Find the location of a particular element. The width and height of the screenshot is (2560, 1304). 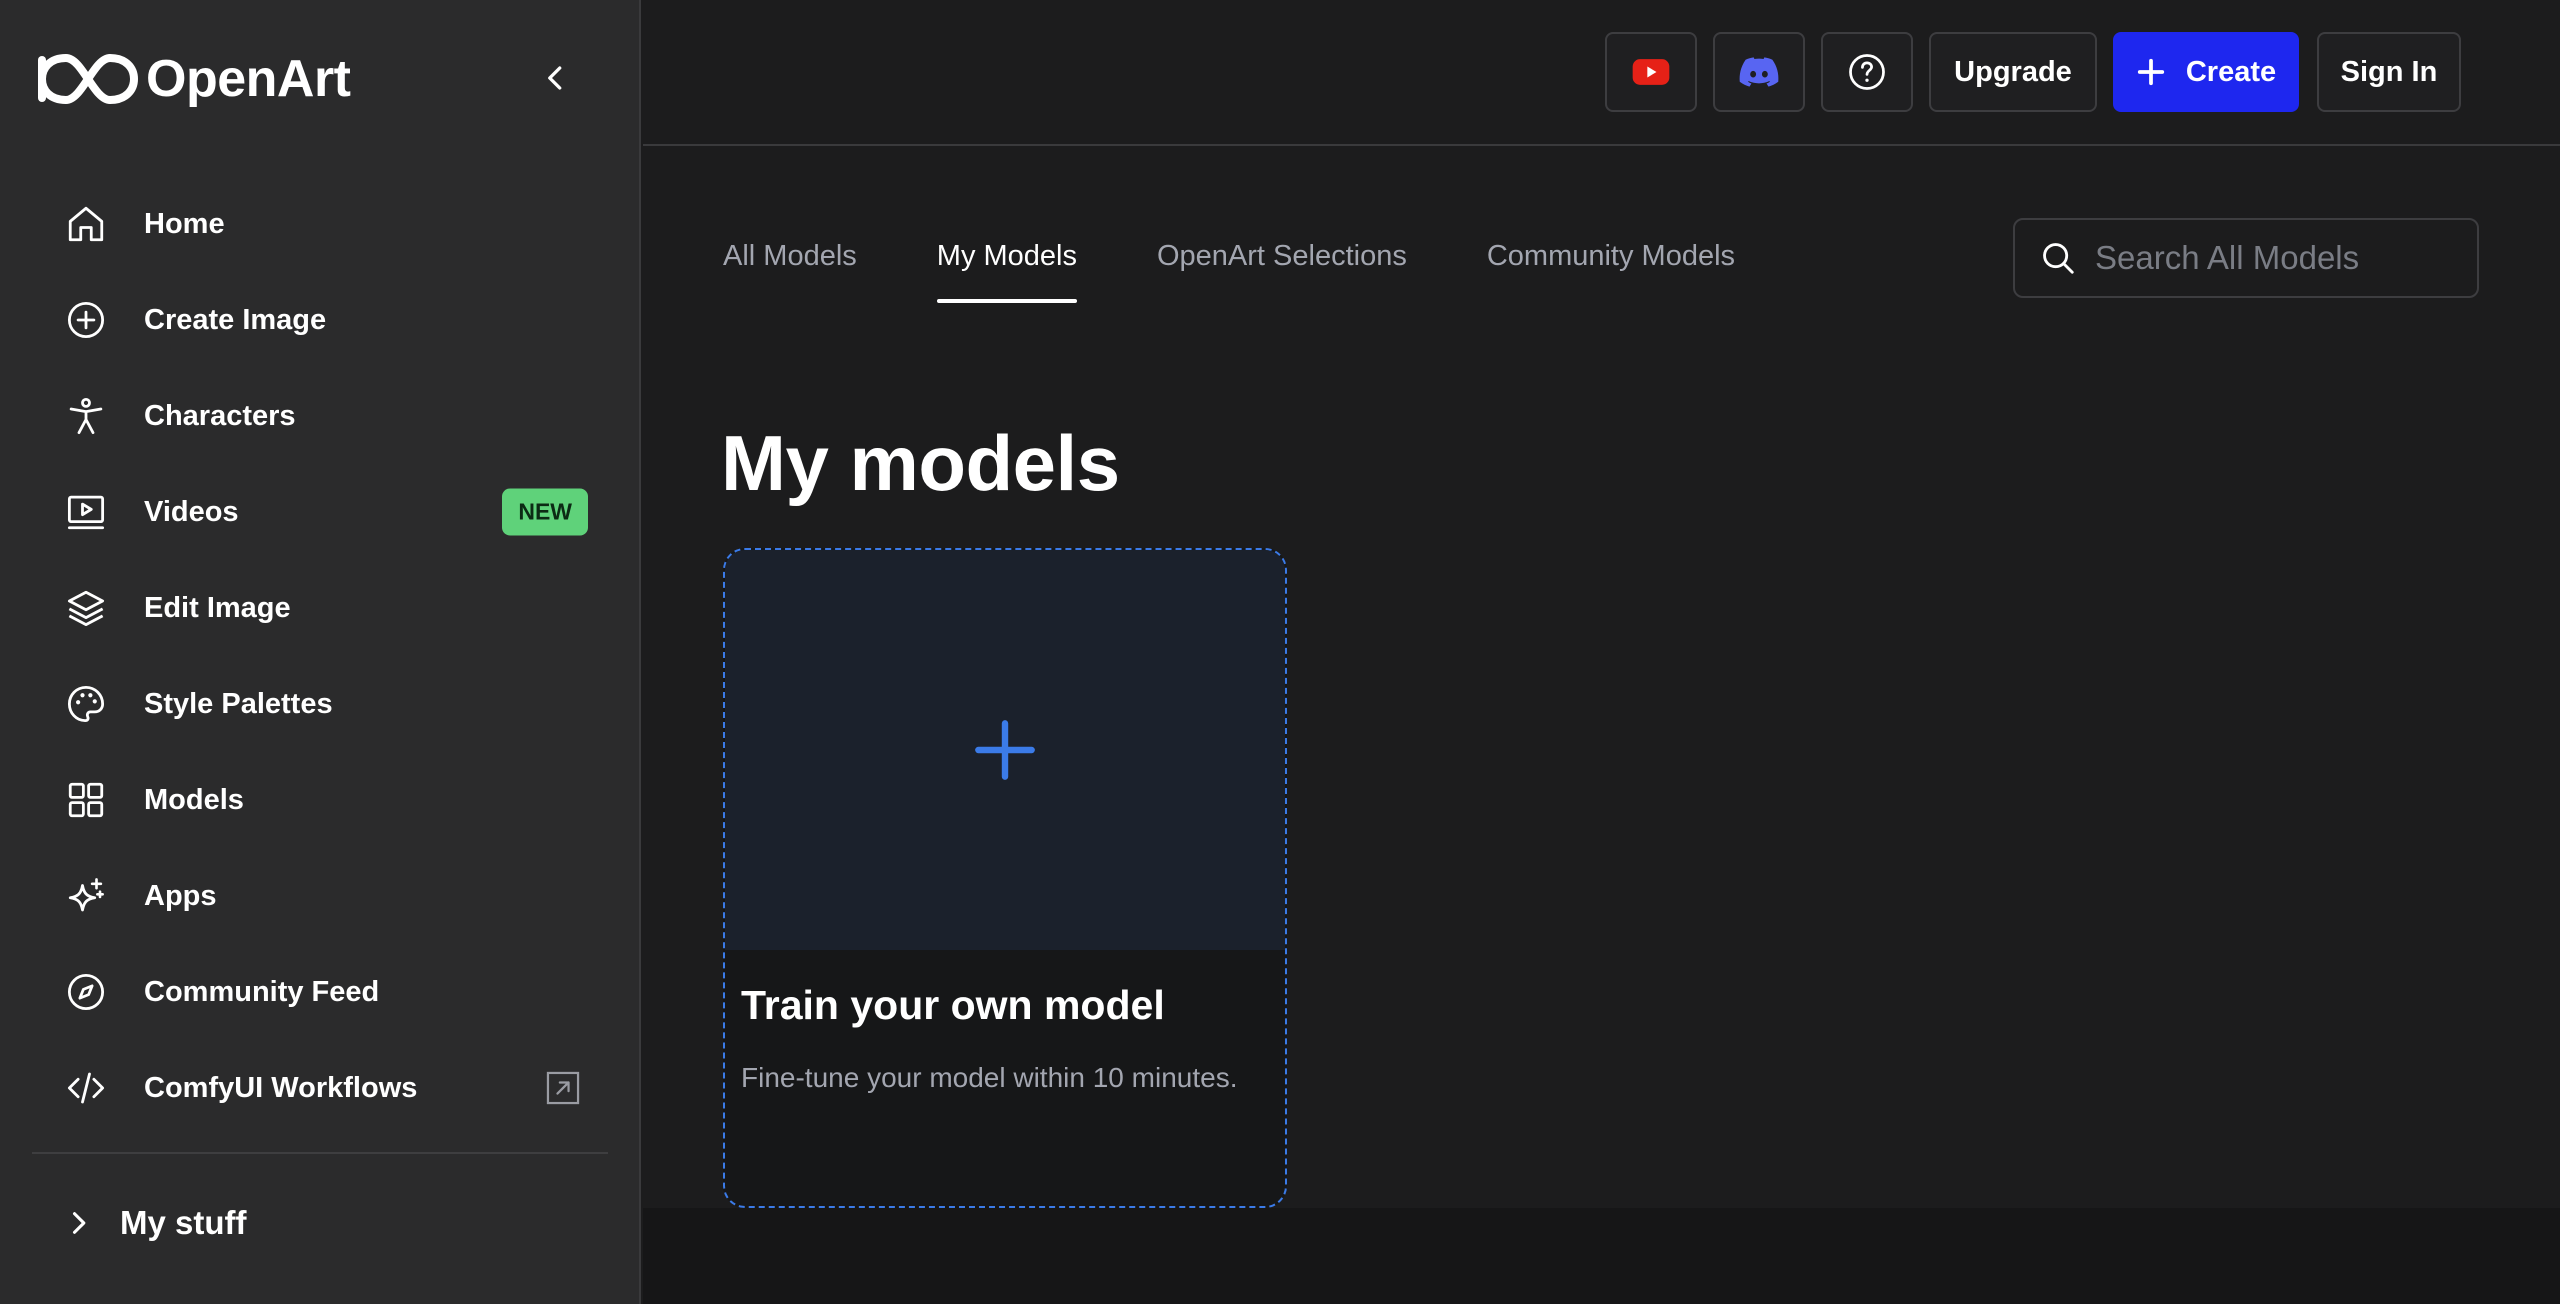

bottom-area is located at coordinates (1601, 1256).